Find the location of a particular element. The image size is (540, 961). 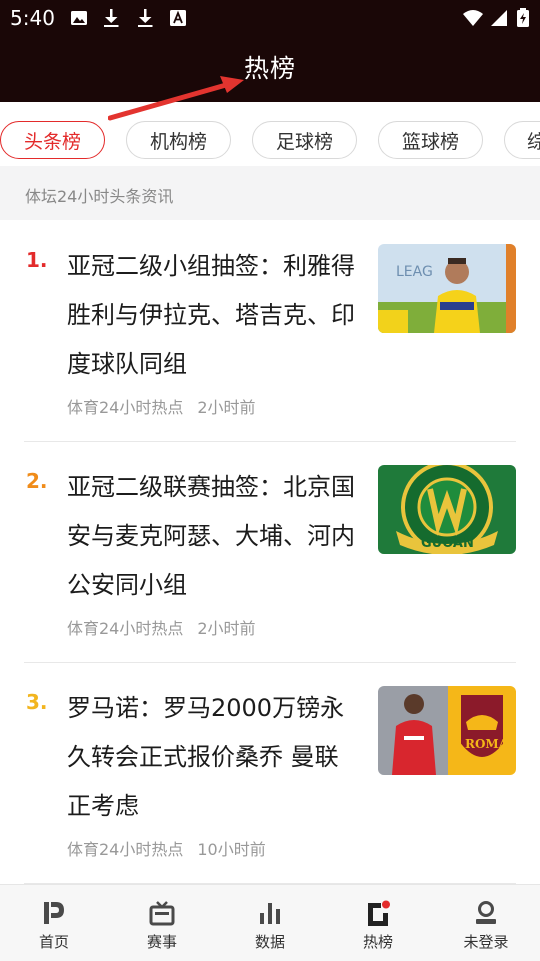

bar-chart-icon is located at coordinates (270, 913).